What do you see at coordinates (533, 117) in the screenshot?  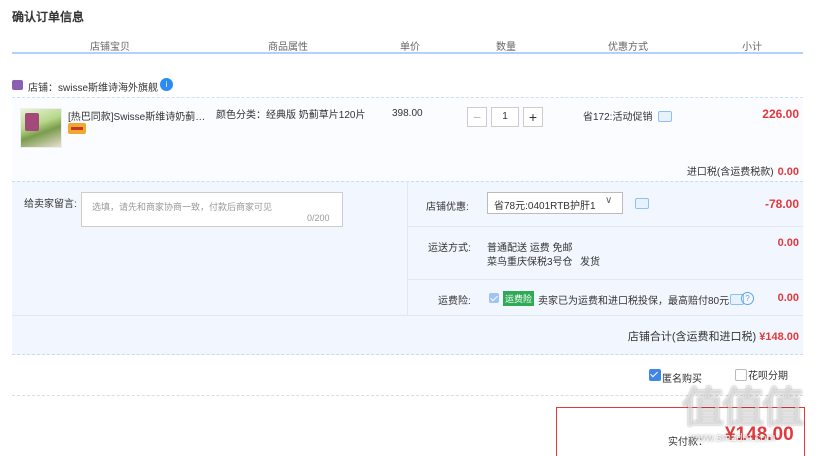 I see `quantity-increase-button: +` at bounding box center [533, 117].